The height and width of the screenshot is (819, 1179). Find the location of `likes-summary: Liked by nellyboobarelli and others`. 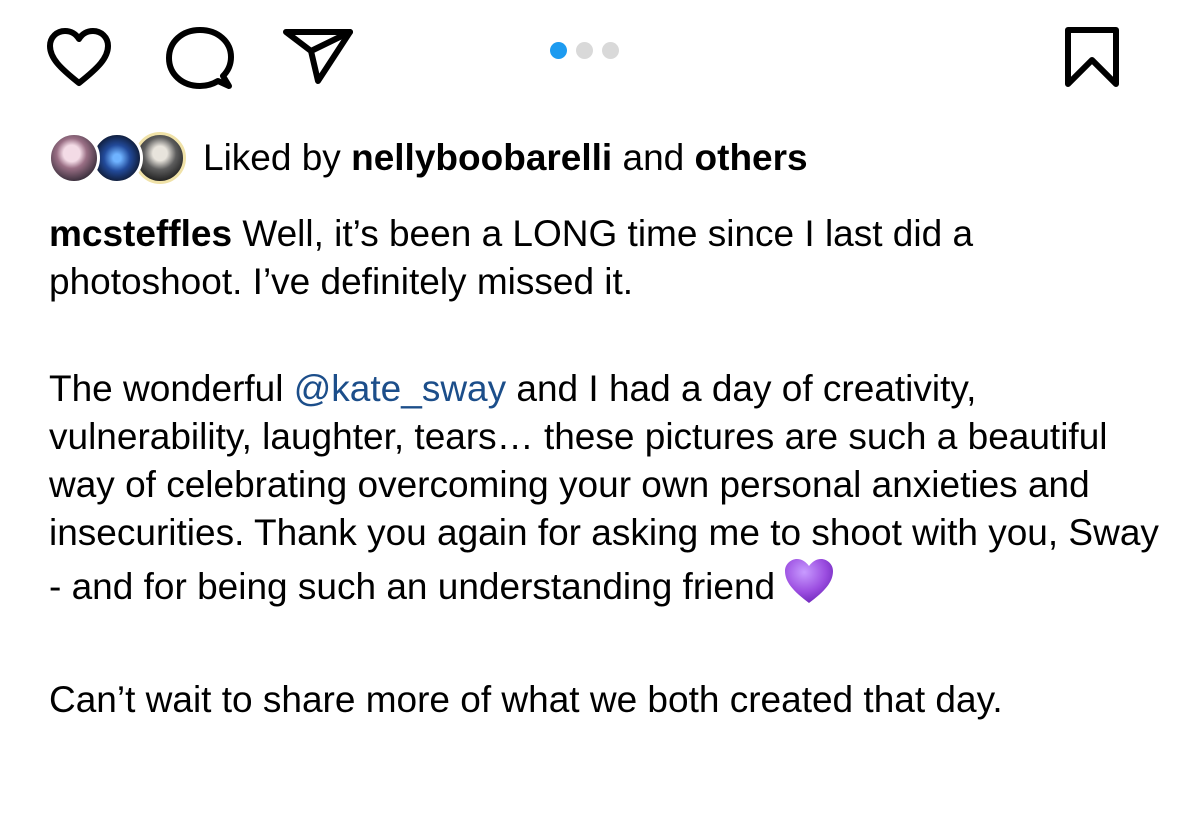

likes-summary: Liked by nellyboobarelli and others is located at coordinates (428, 158).